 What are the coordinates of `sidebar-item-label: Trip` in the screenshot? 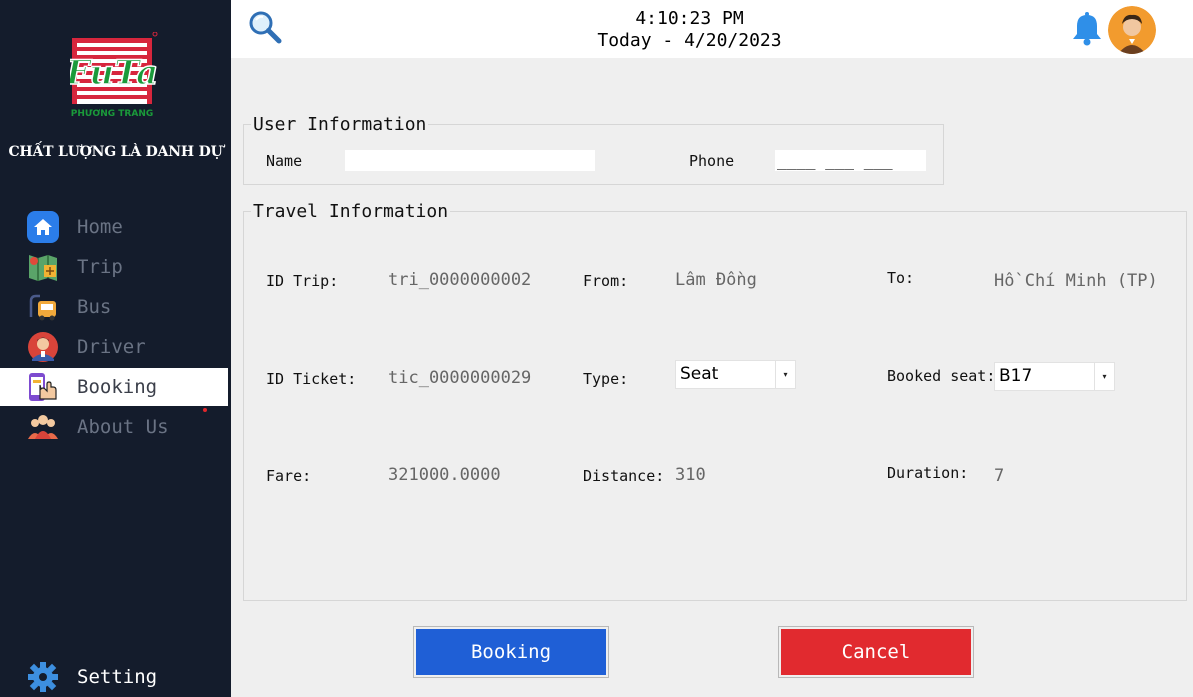 It's located at (100, 267).